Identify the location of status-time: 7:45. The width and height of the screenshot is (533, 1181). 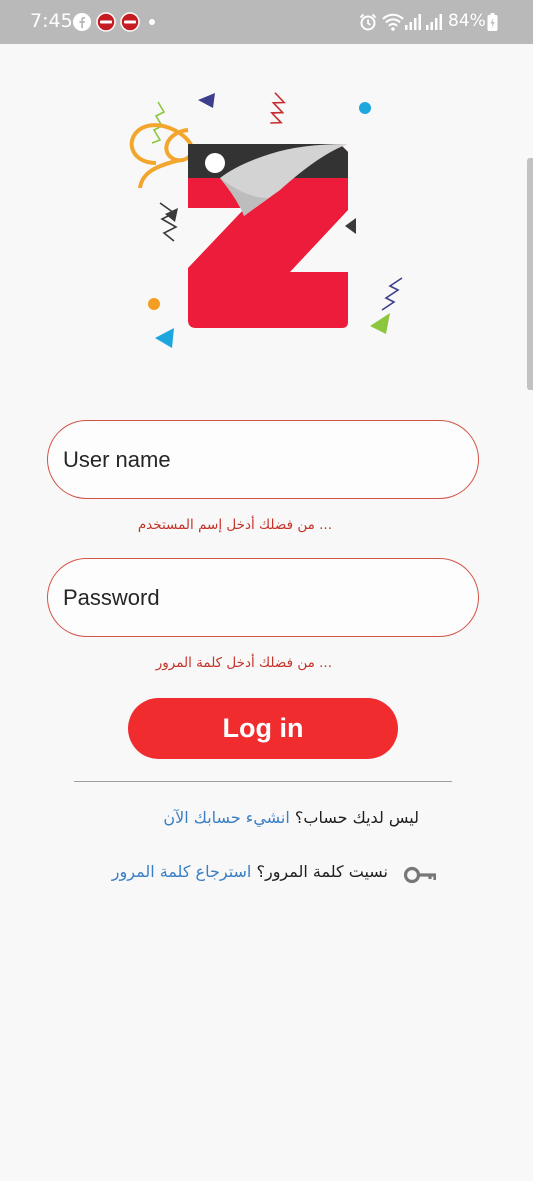
(51, 21).